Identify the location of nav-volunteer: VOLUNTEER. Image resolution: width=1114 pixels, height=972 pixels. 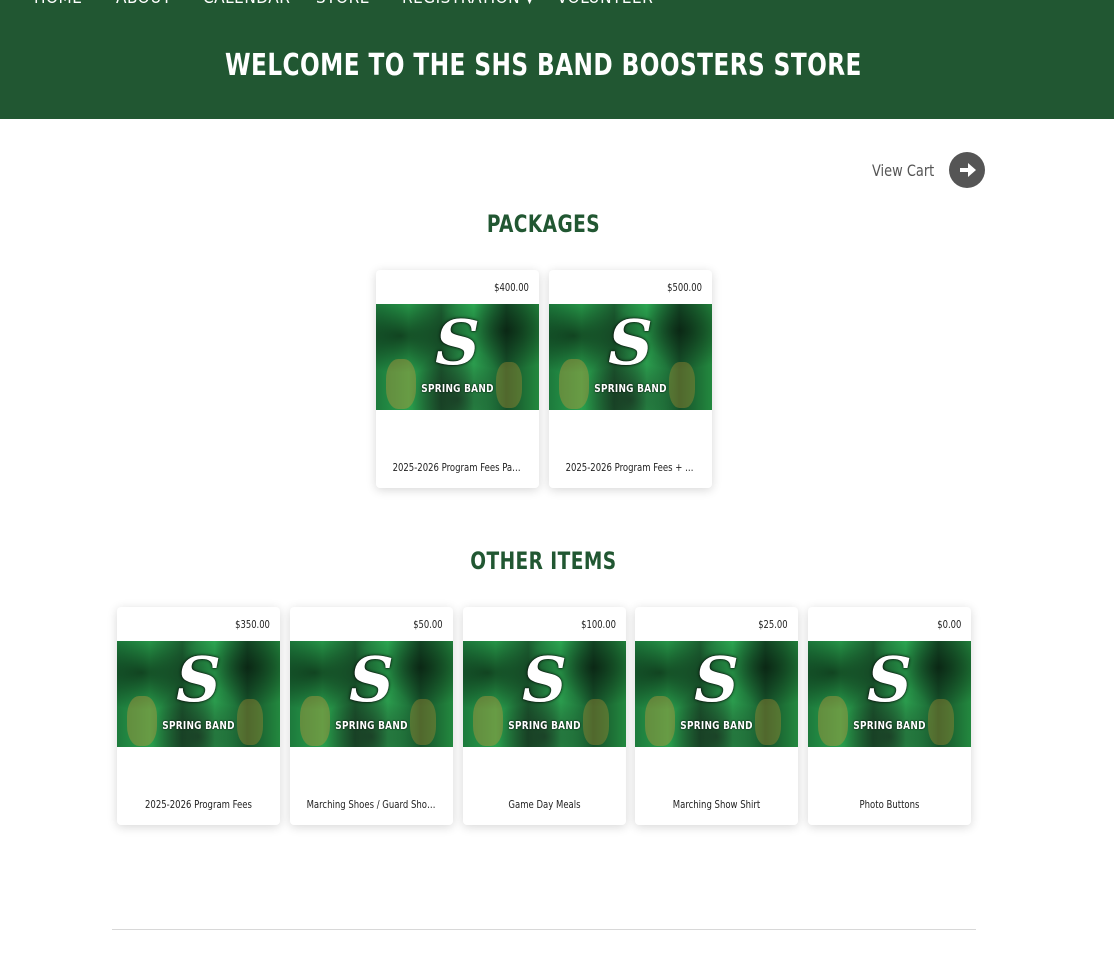
(605, 4).